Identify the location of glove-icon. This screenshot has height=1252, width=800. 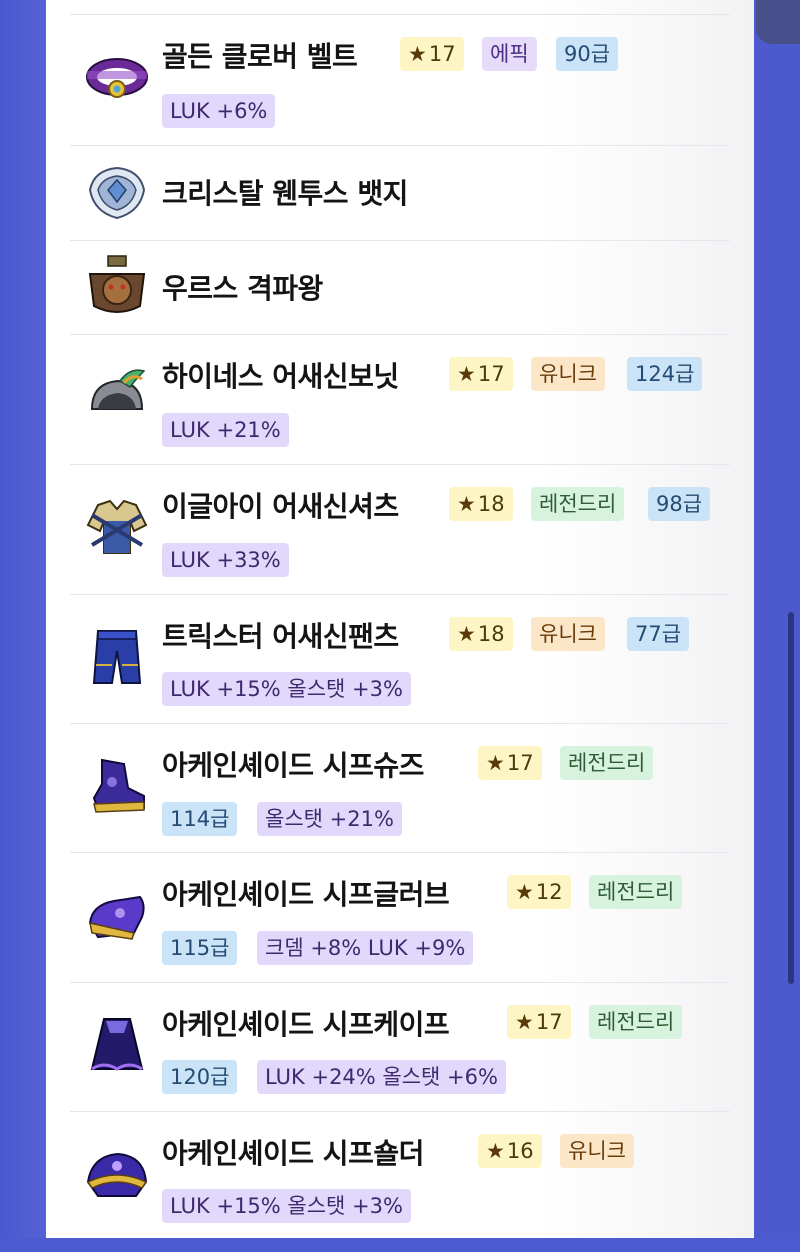
(116, 917).